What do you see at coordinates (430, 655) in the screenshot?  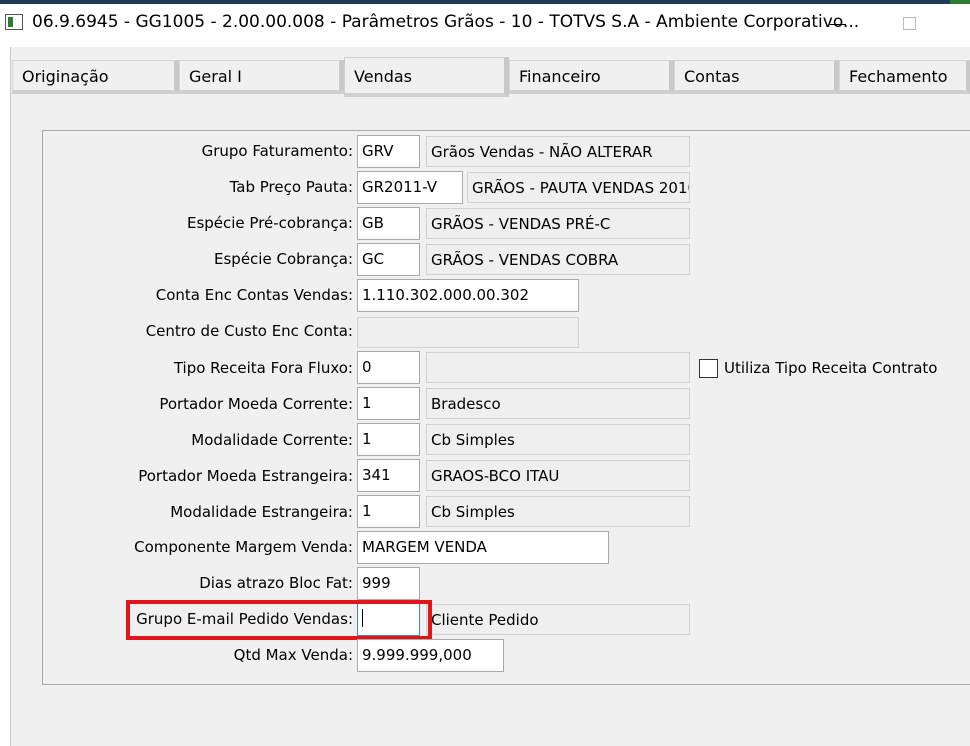 I see `qtd-max-venda-input: 9.999.999,000` at bounding box center [430, 655].